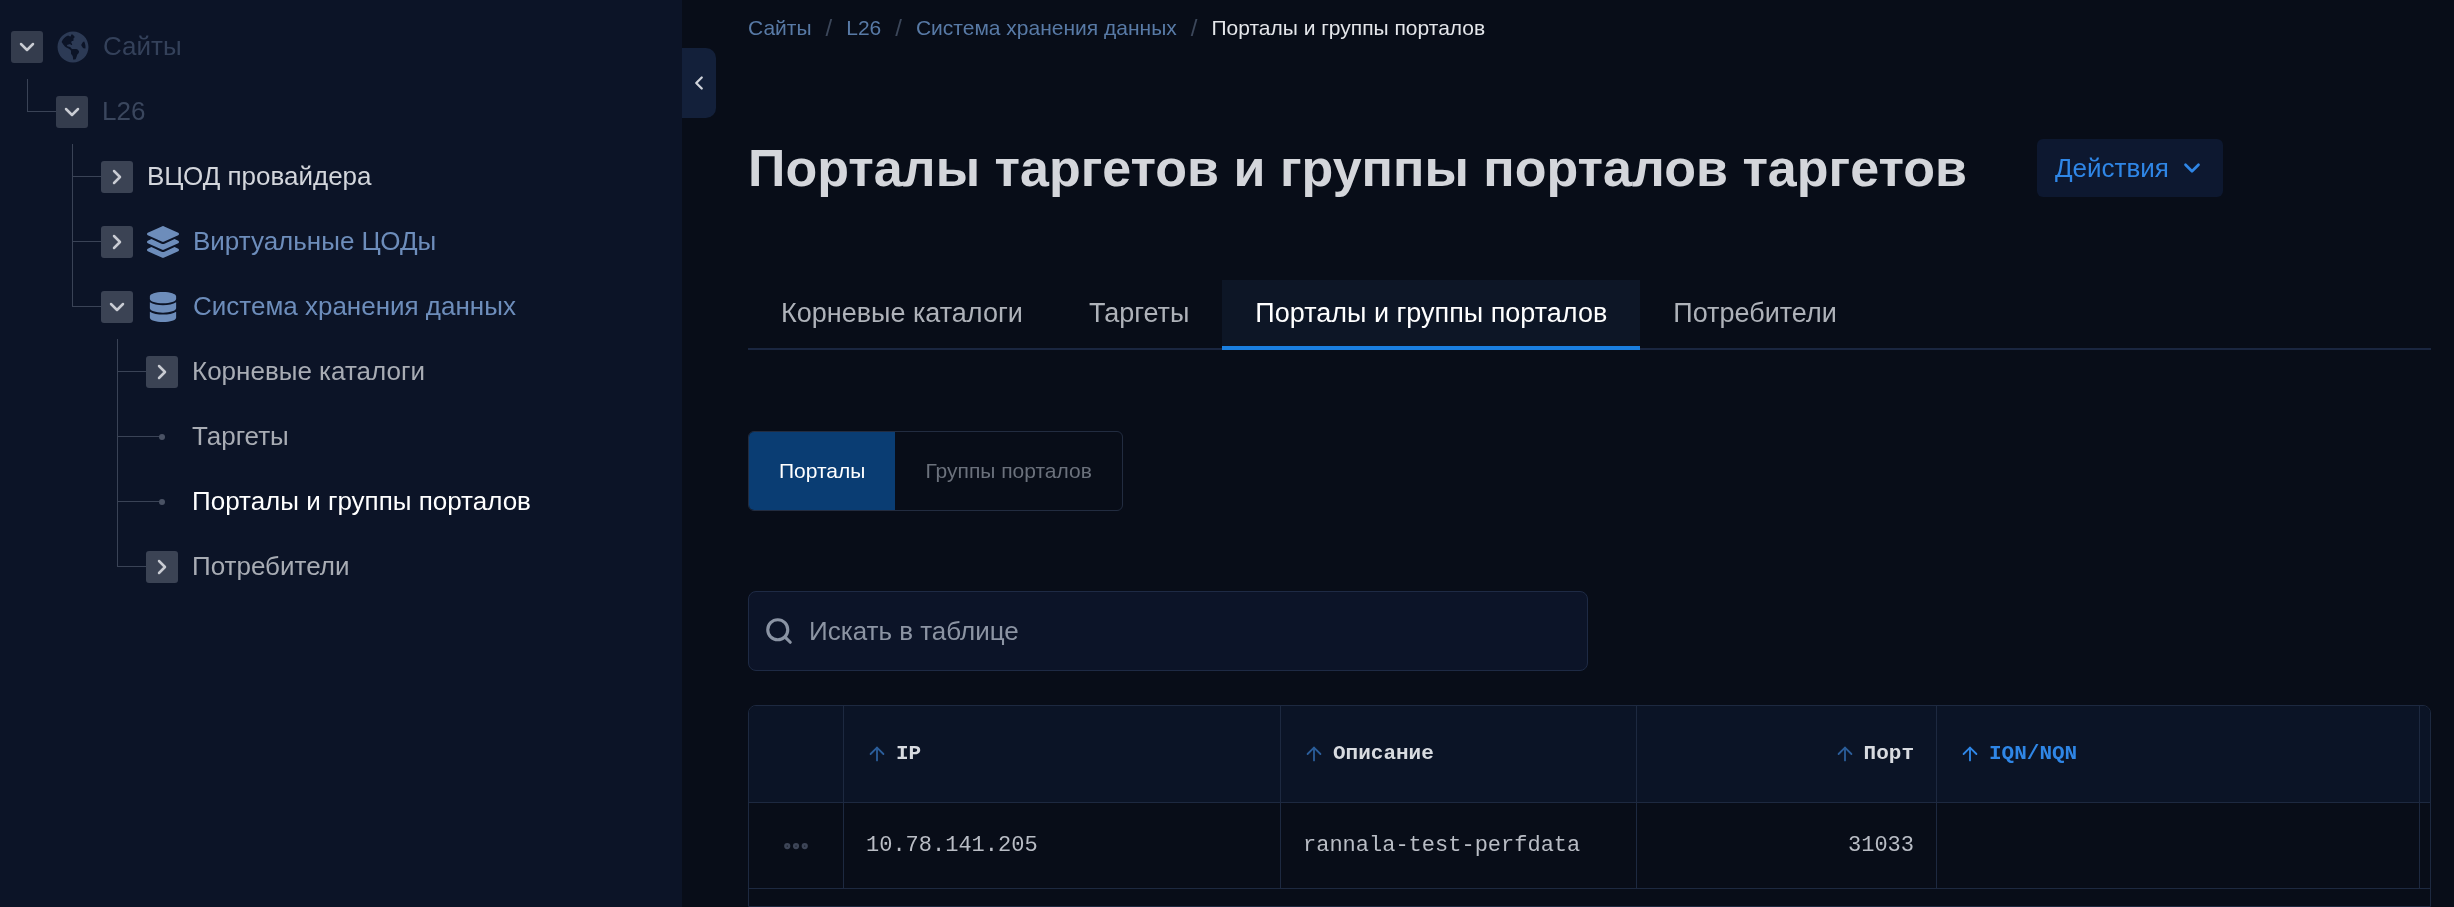  What do you see at coordinates (2129, 168) in the screenshot?
I see `actions-button: Действия` at bounding box center [2129, 168].